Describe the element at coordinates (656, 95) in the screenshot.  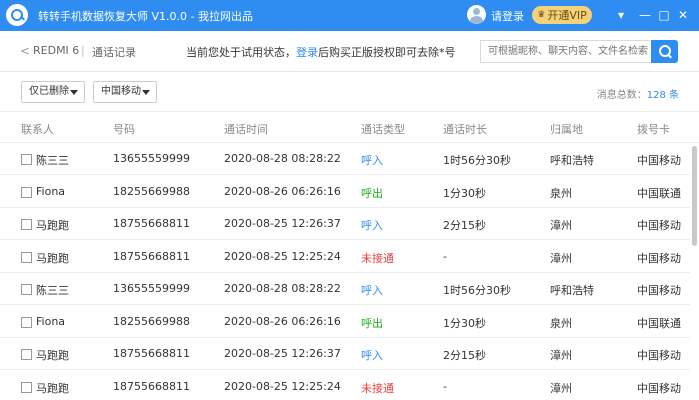
I see `total-count-value: 128` at that location.